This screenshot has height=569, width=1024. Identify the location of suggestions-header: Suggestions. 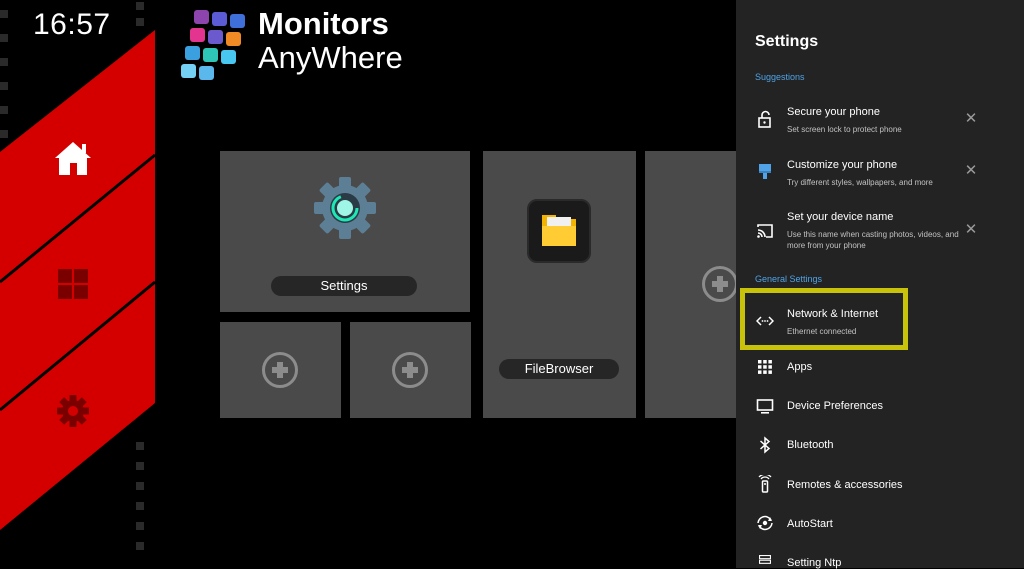
(780, 77).